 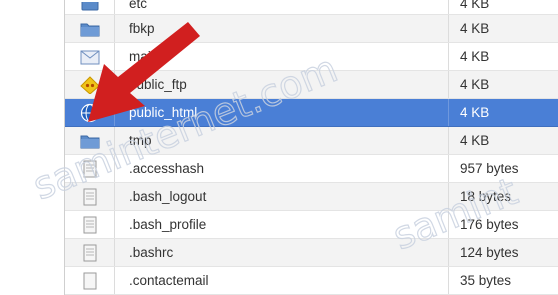 What do you see at coordinates (282, 196) in the screenshot?
I see `file-name: .bash_logout` at bounding box center [282, 196].